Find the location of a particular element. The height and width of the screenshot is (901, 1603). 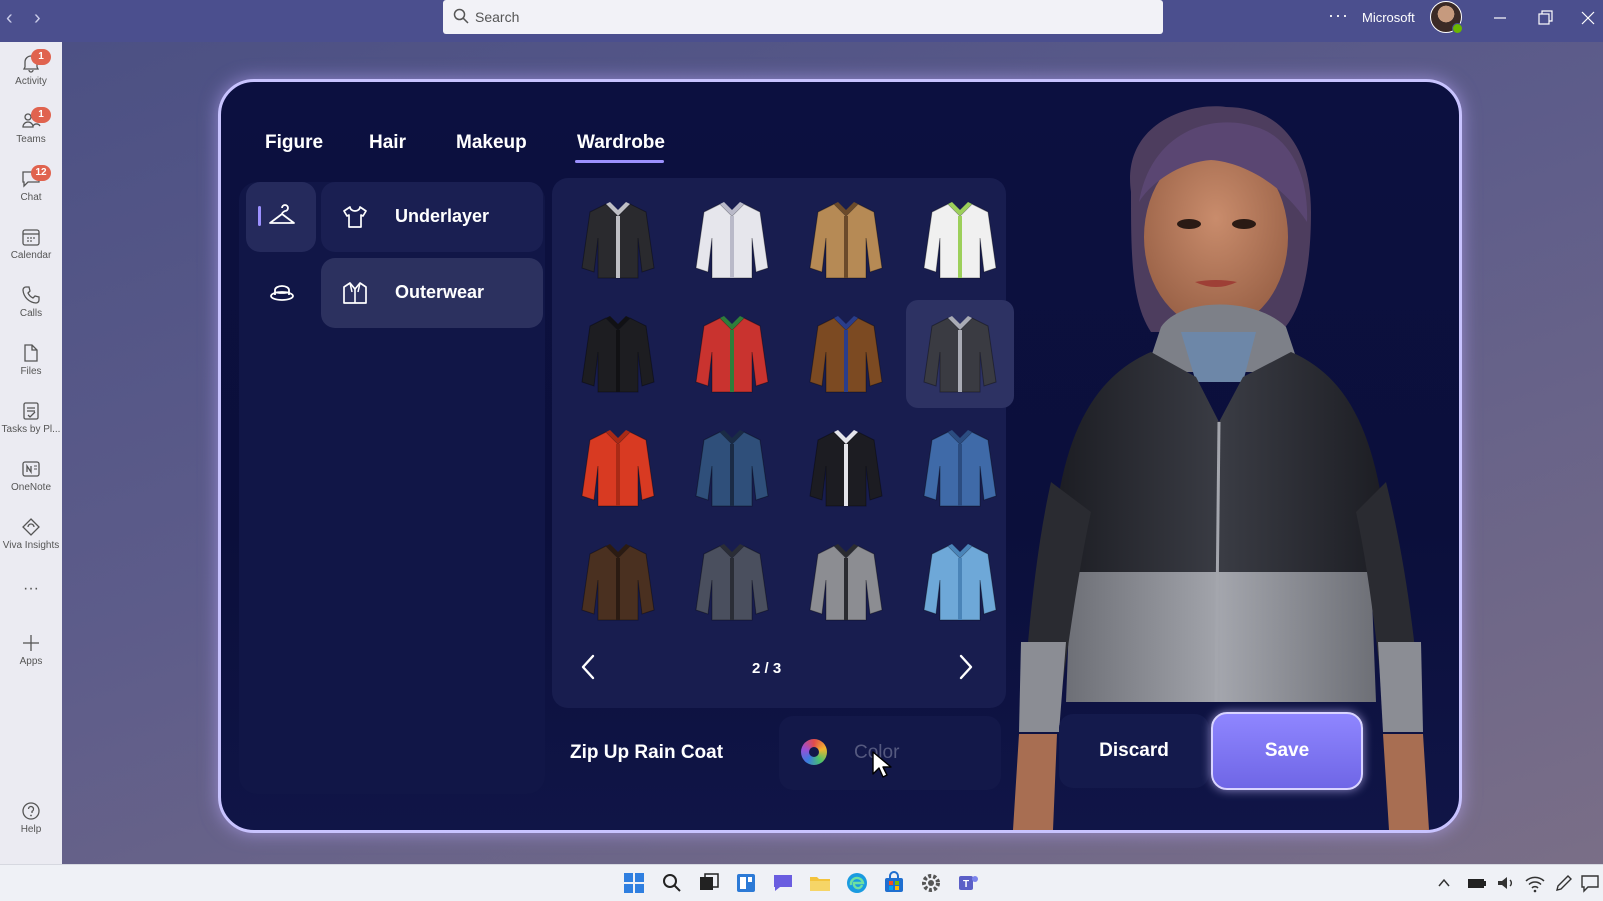

clothing-category-button is located at coordinates (281, 217).